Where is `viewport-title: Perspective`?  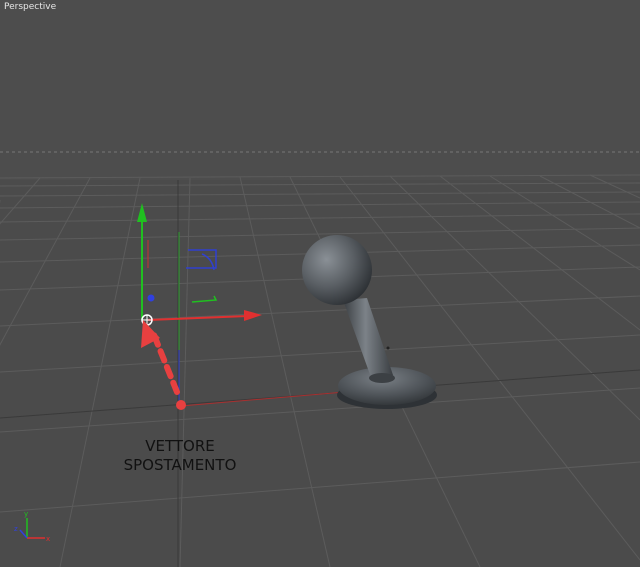
viewport-title: Perspective is located at coordinates (30, 7).